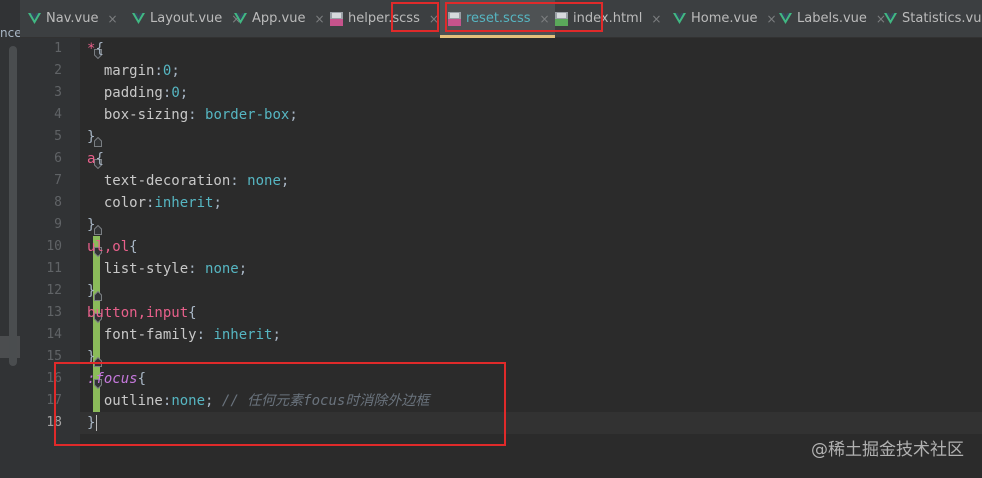 Image resolution: width=982 pixels, height=478 pixels. I want to click on code-comment: // 任何元素focus时消除外边框, so click(321, 401).